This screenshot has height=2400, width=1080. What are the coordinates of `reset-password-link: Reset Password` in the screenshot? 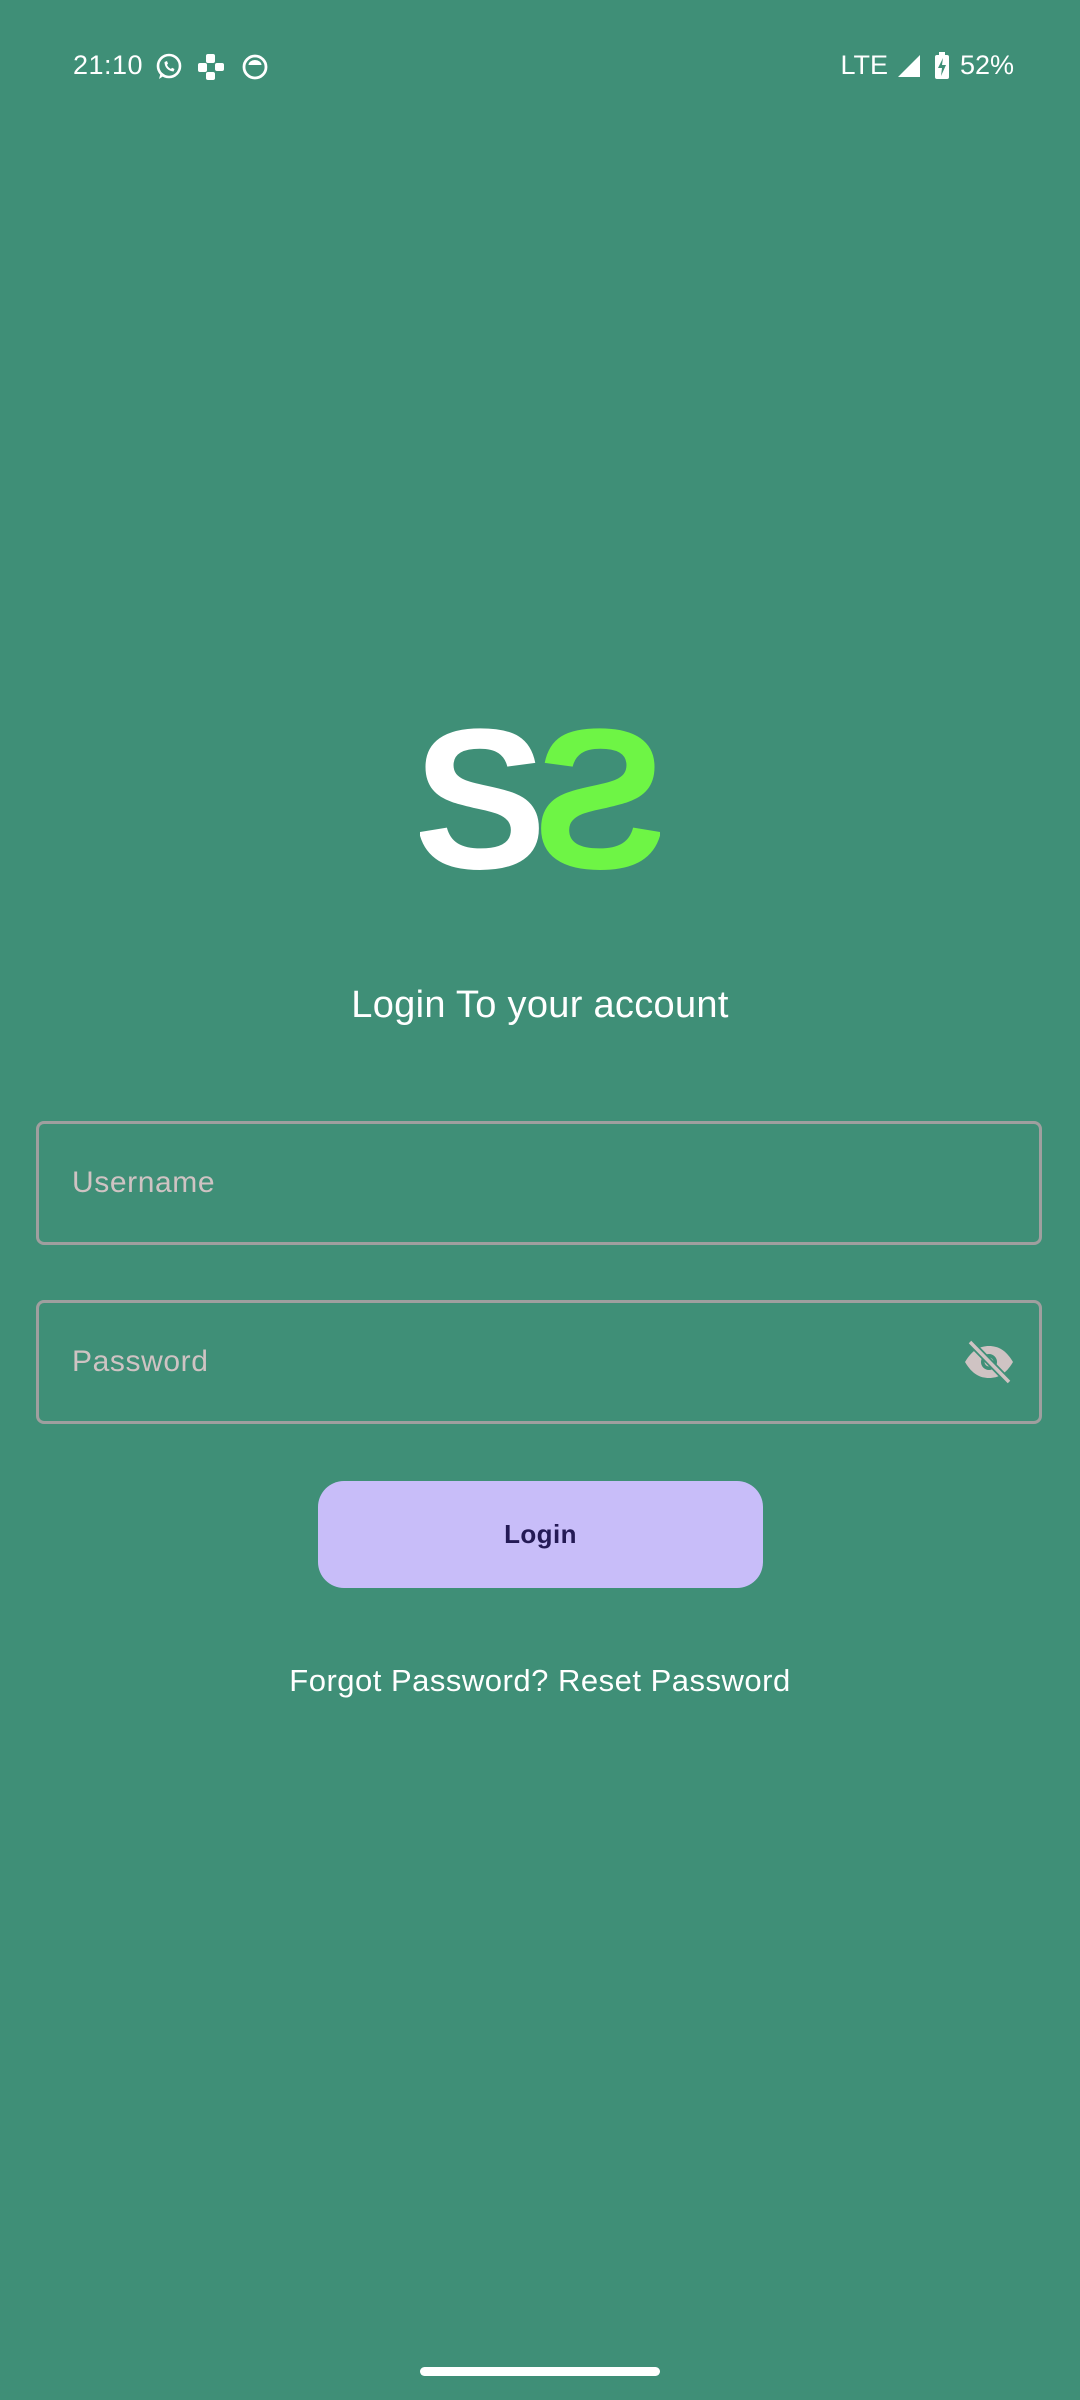 It's located at (674, 1680).